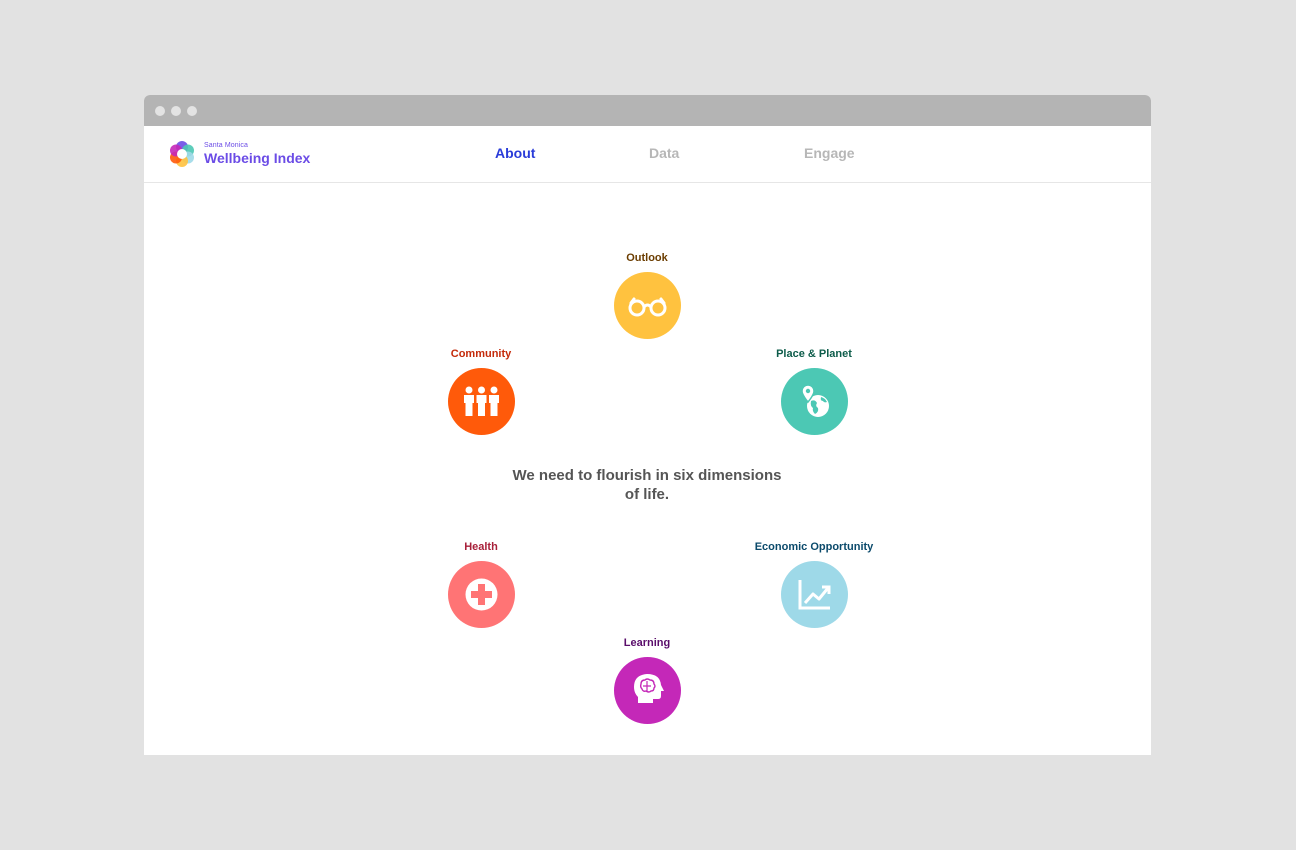 The width and height of the screenshot is (1296, 850). I want to click on dimension-label: Community, so click(481, 354).